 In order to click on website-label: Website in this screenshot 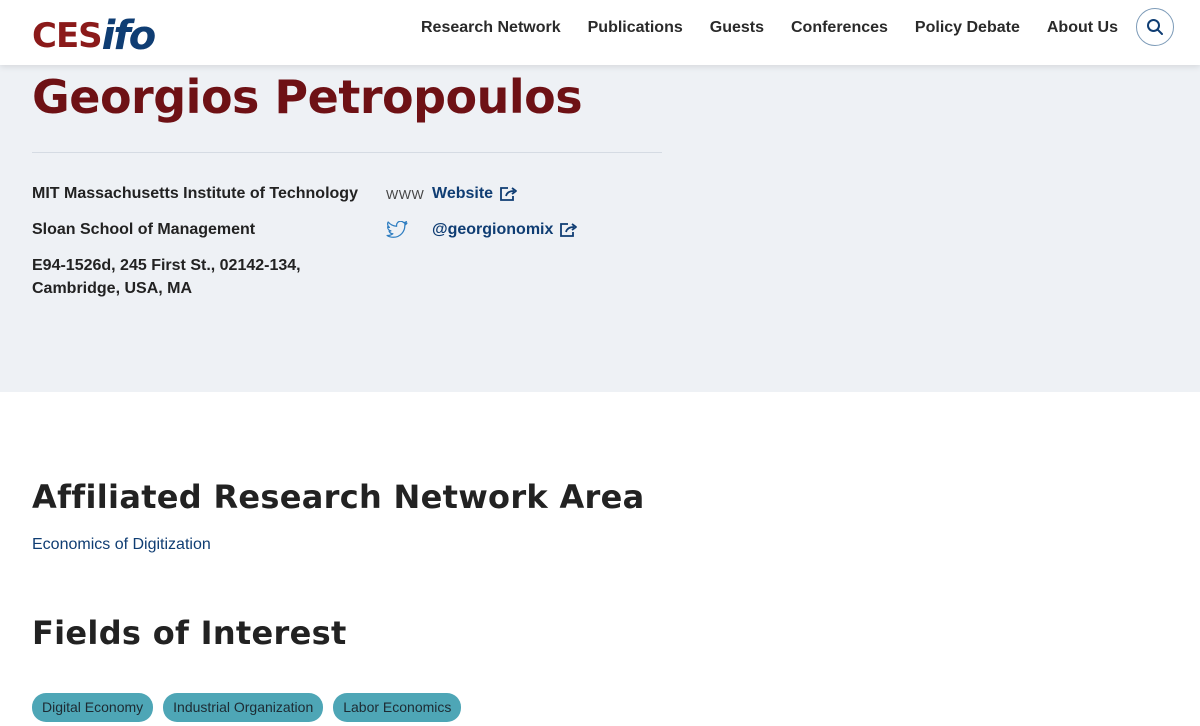, I will do `click(463, 193)`.